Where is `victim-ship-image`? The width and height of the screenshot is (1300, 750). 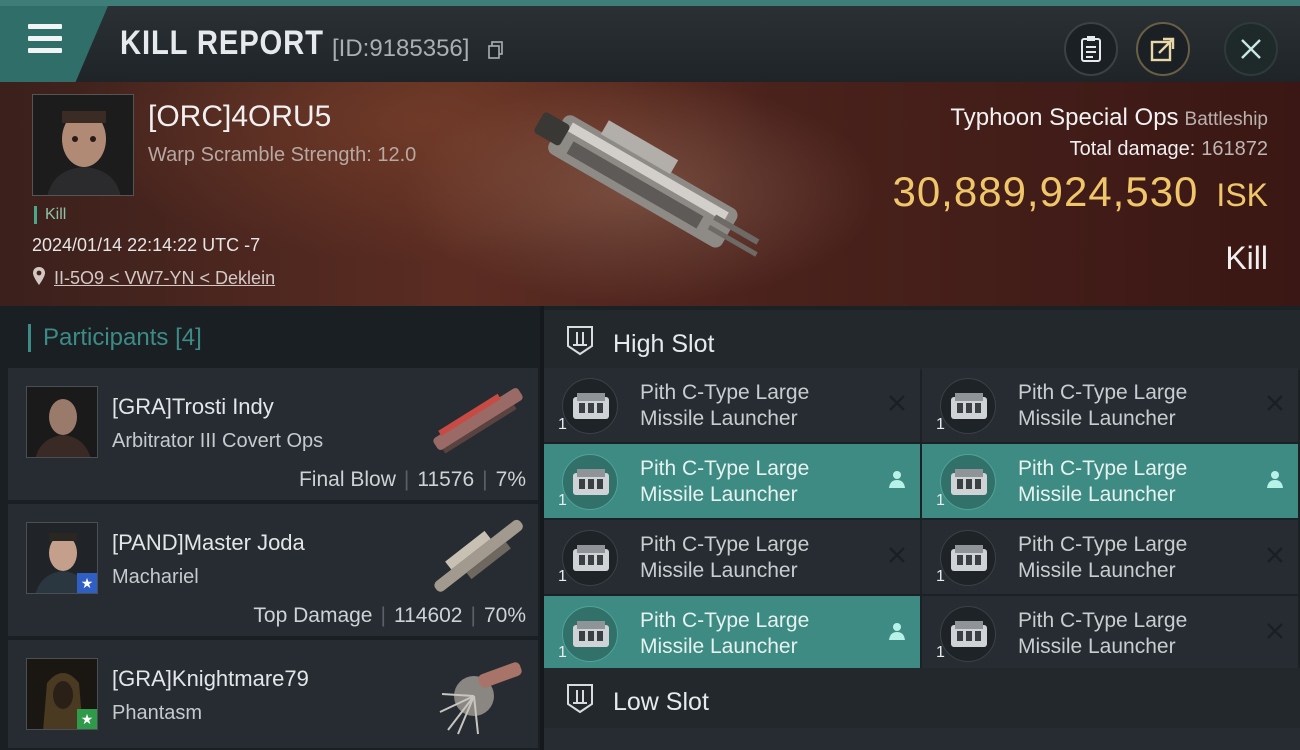 victim-ship-image is located at coordinates (647, 184).